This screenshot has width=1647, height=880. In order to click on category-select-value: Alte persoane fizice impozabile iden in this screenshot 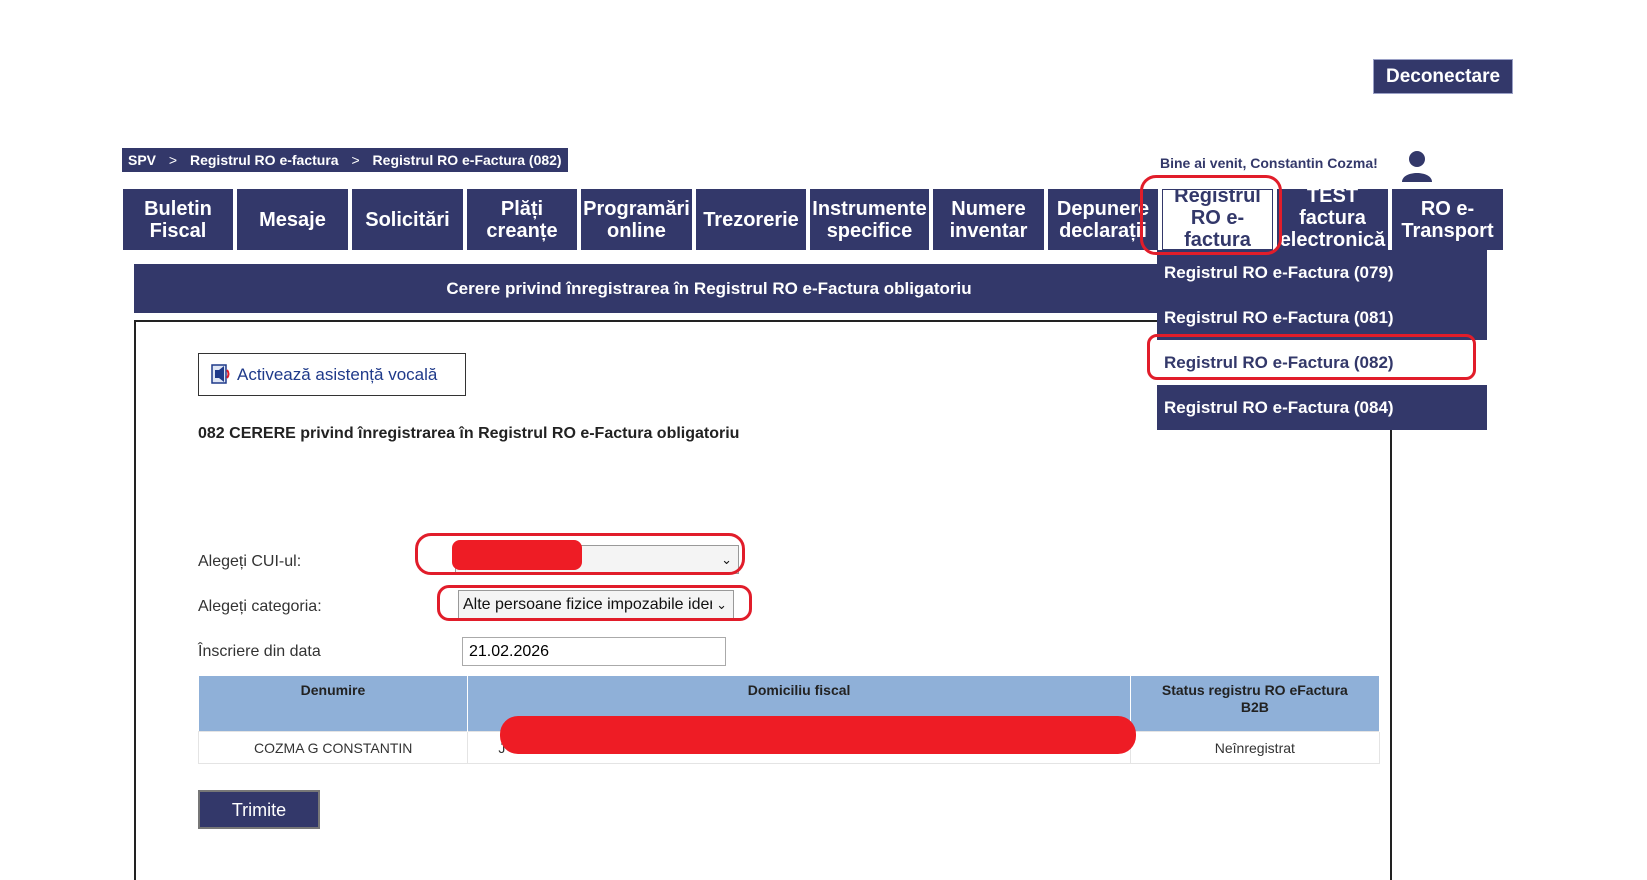, I will do `click(591, 604)`.